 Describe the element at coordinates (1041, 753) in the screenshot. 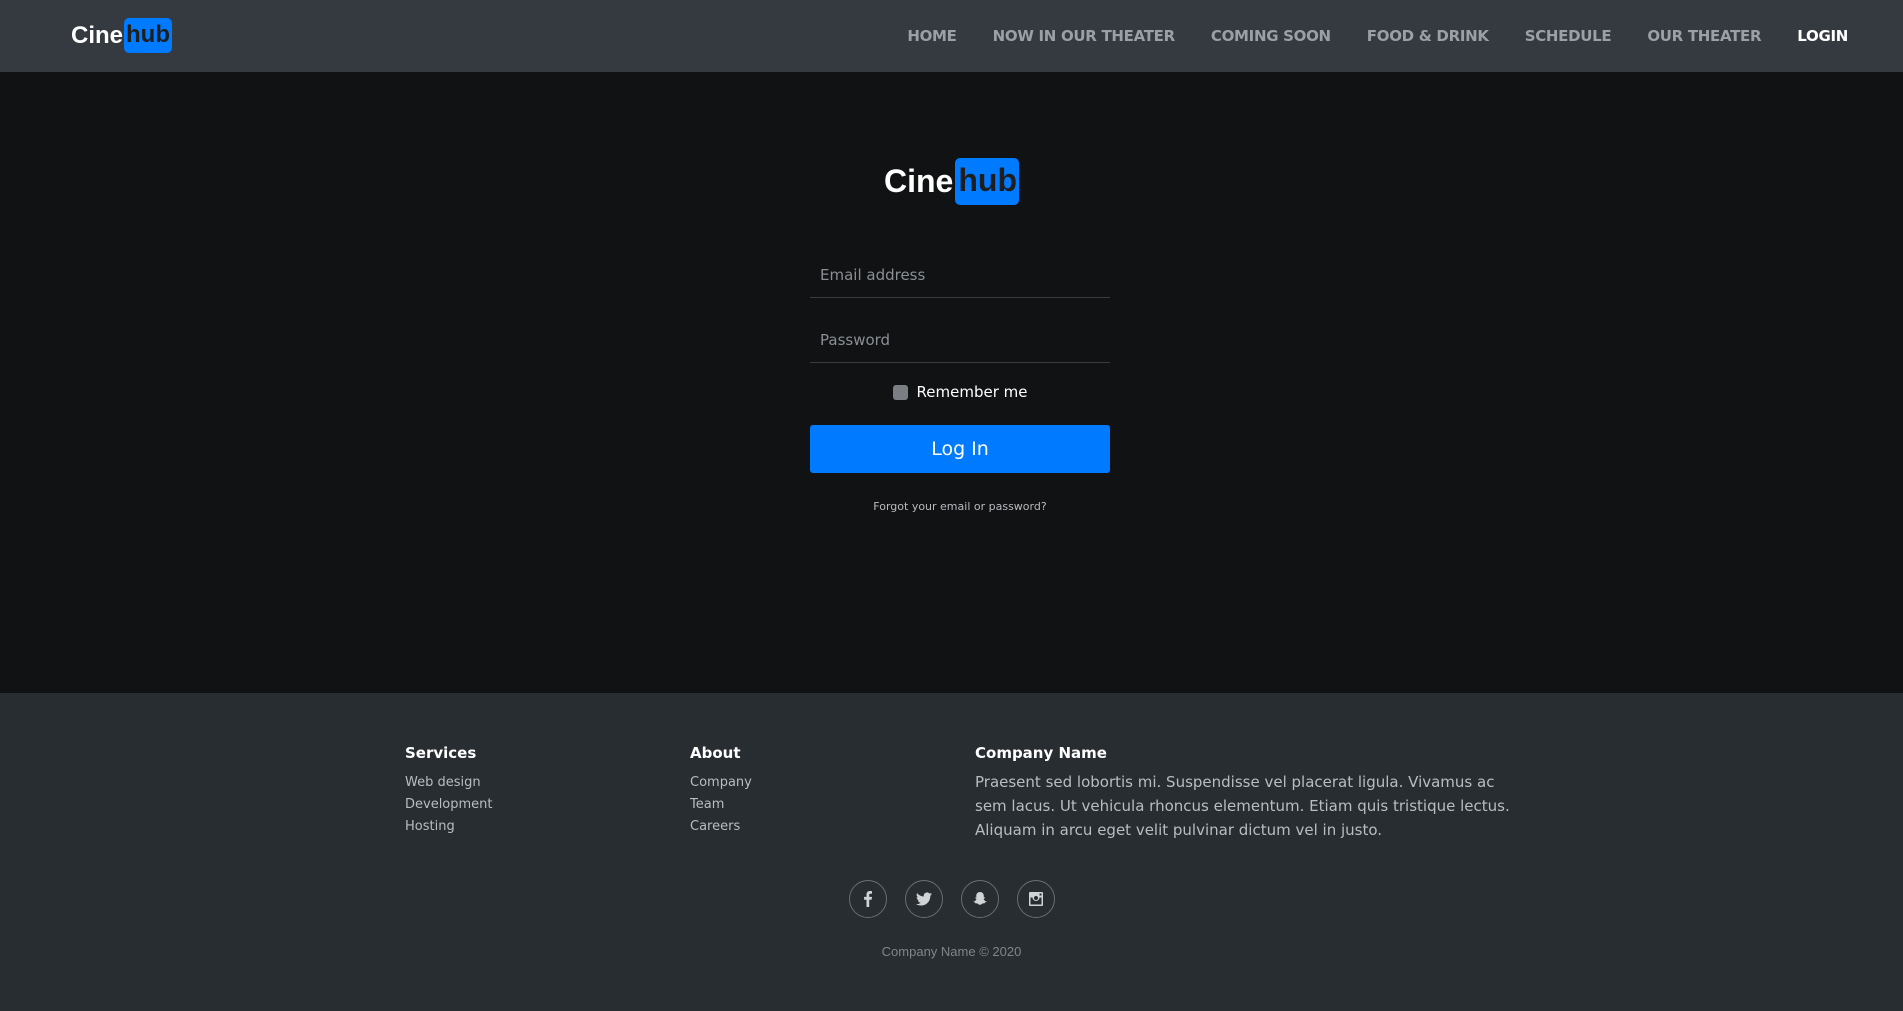

I see `footer-company-title: Company Name` at that location.